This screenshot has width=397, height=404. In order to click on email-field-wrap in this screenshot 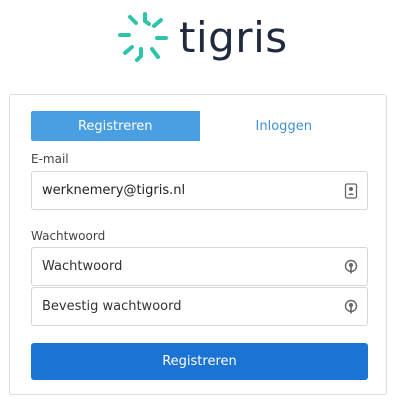, I will do `click(199, 190)`.